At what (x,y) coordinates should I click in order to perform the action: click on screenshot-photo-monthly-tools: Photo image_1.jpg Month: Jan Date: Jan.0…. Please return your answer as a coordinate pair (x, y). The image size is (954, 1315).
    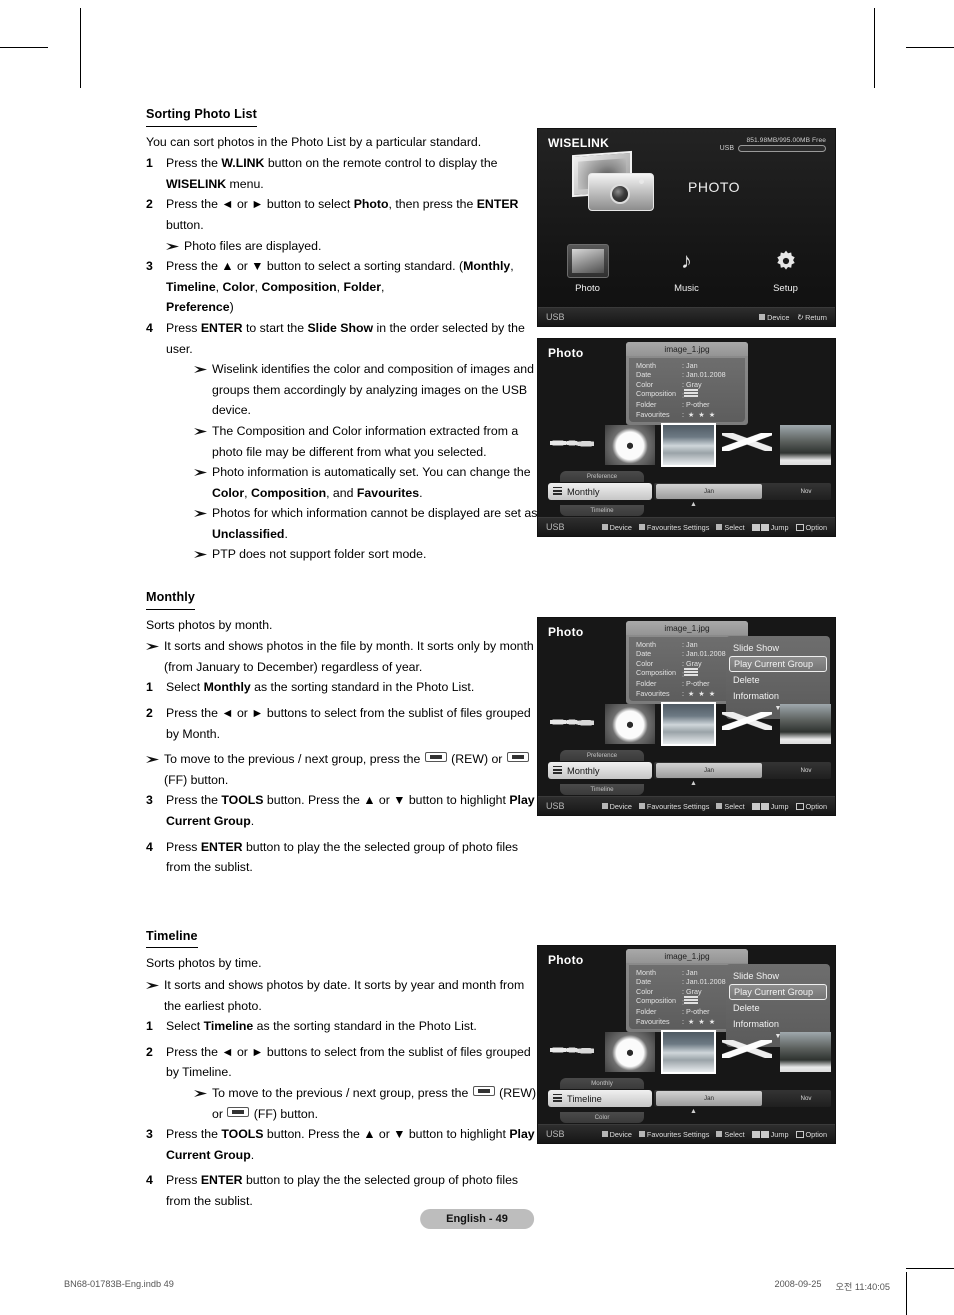
    Looking at the image, I should click on (686, 716).